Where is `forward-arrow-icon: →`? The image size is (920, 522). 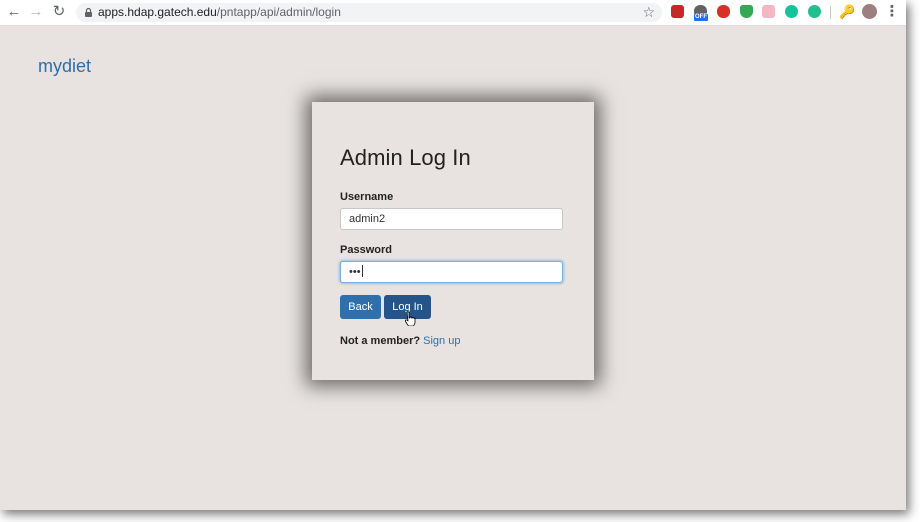 forward-arrow-icon: → is located at coordinates (36, 12).